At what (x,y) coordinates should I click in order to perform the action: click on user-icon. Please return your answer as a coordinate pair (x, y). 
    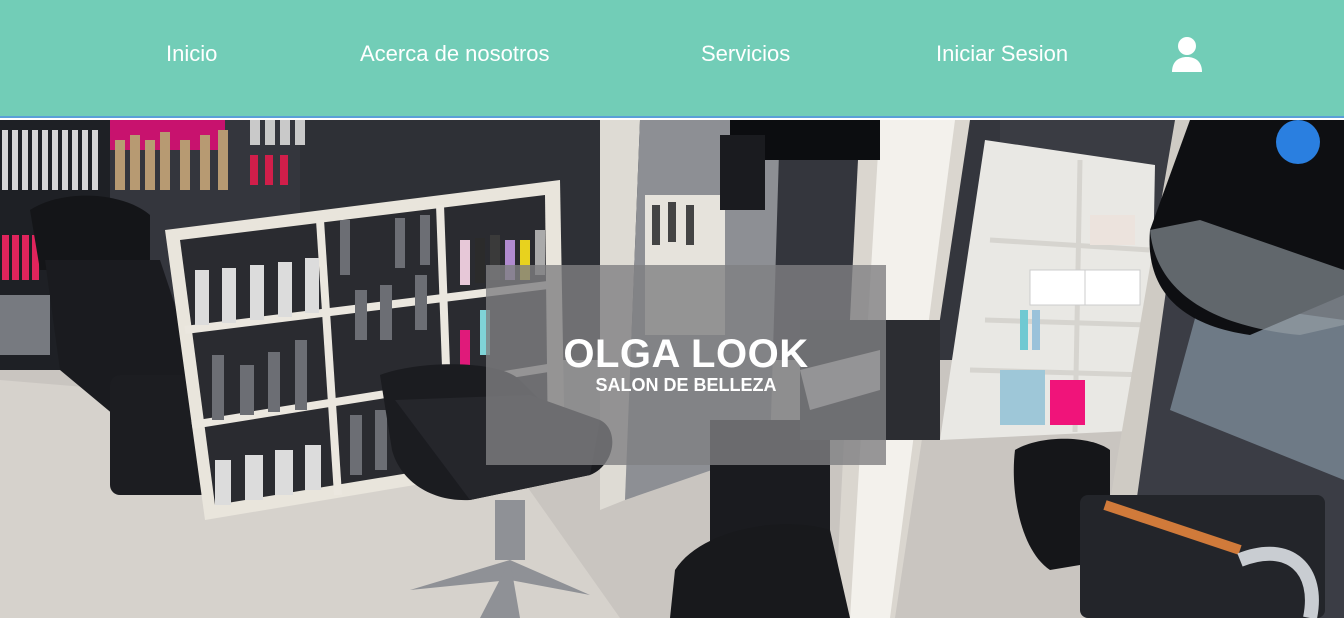
    Looking at the image, I should click on (1187, 55).